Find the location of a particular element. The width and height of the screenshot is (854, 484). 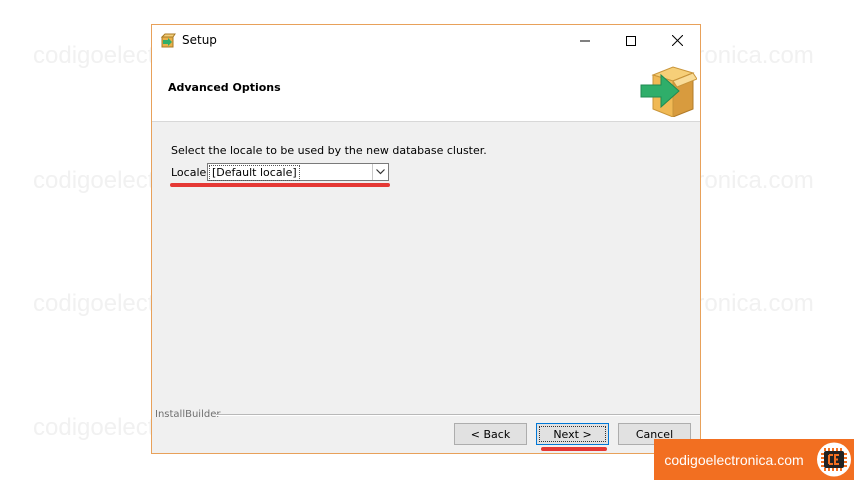

locale-label: Locale is located at coordinates (189, 172).